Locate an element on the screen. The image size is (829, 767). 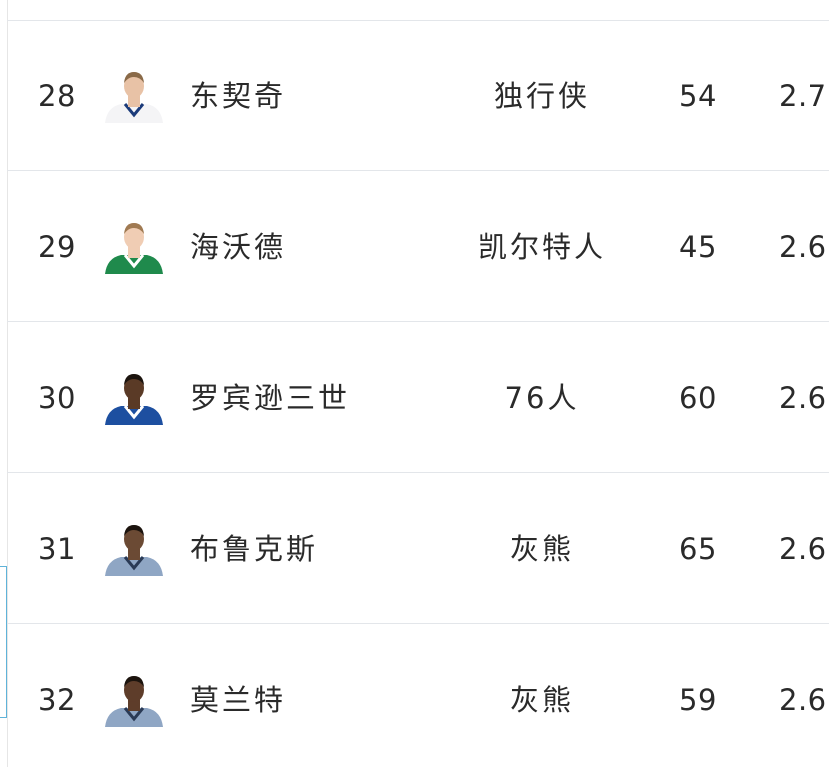
player-name: 东契奇 is located at coordinates (320, 96).